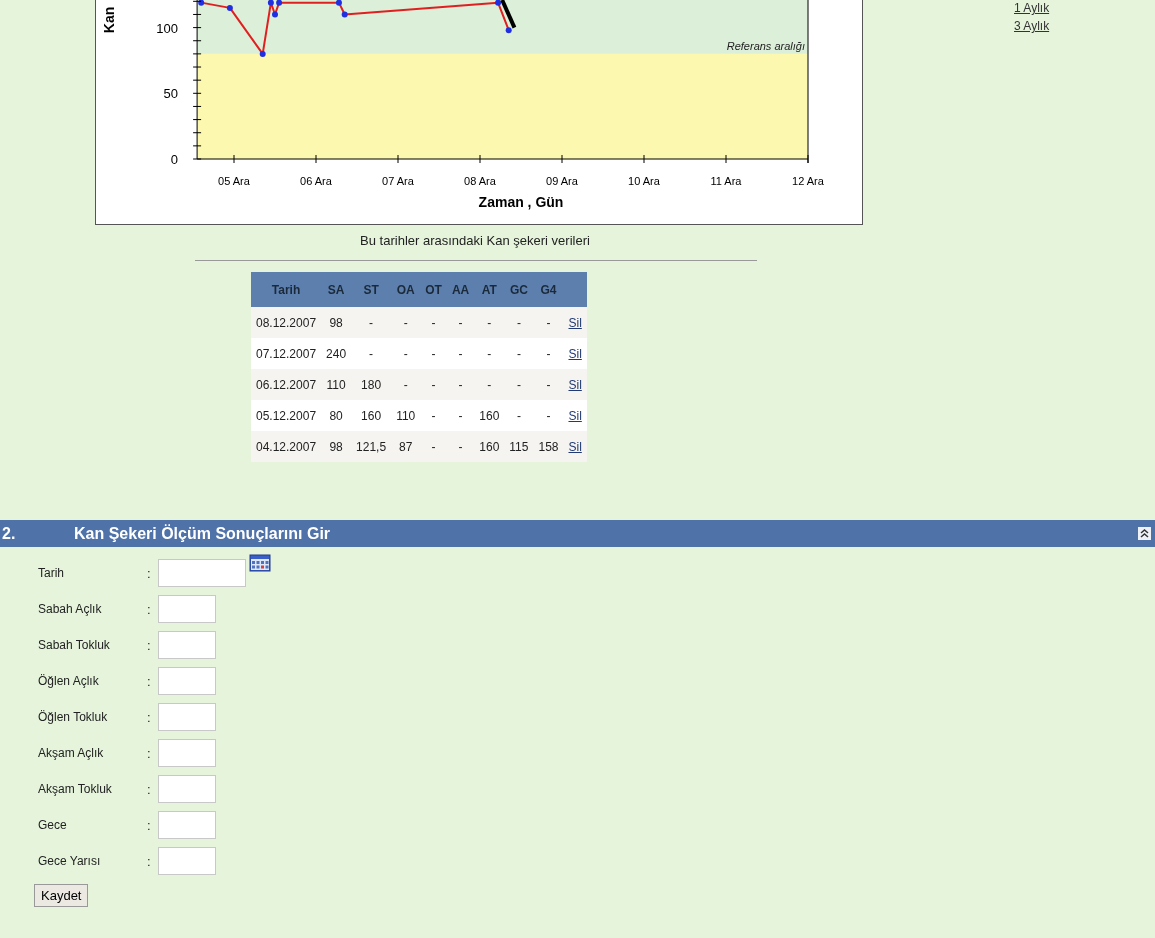 The width and height of the screenshot is (1155, 938). What do you see at coordinates (371, 289) in the screenshot?
I see `column-header: ST` at bounding box center [371, 289].